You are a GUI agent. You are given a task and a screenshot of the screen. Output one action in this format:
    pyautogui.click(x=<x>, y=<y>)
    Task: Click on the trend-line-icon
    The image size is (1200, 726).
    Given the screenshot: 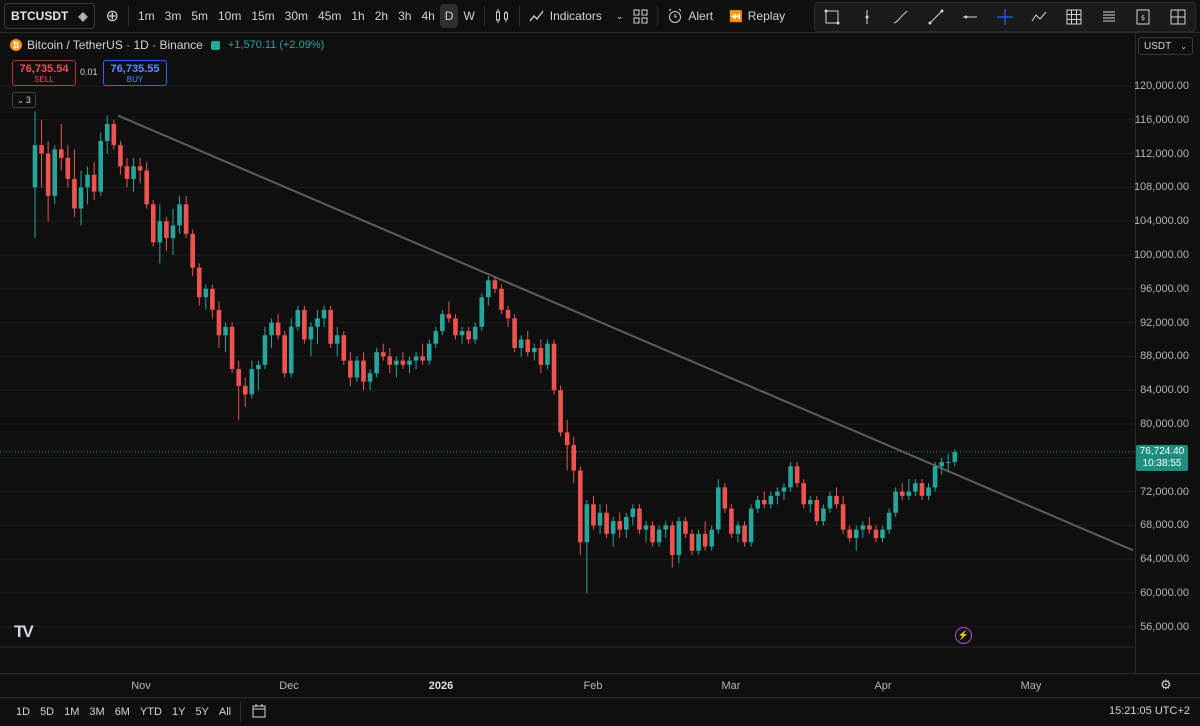 What is the action you would take?
    pyautogui.click(x=936, y=17)
    